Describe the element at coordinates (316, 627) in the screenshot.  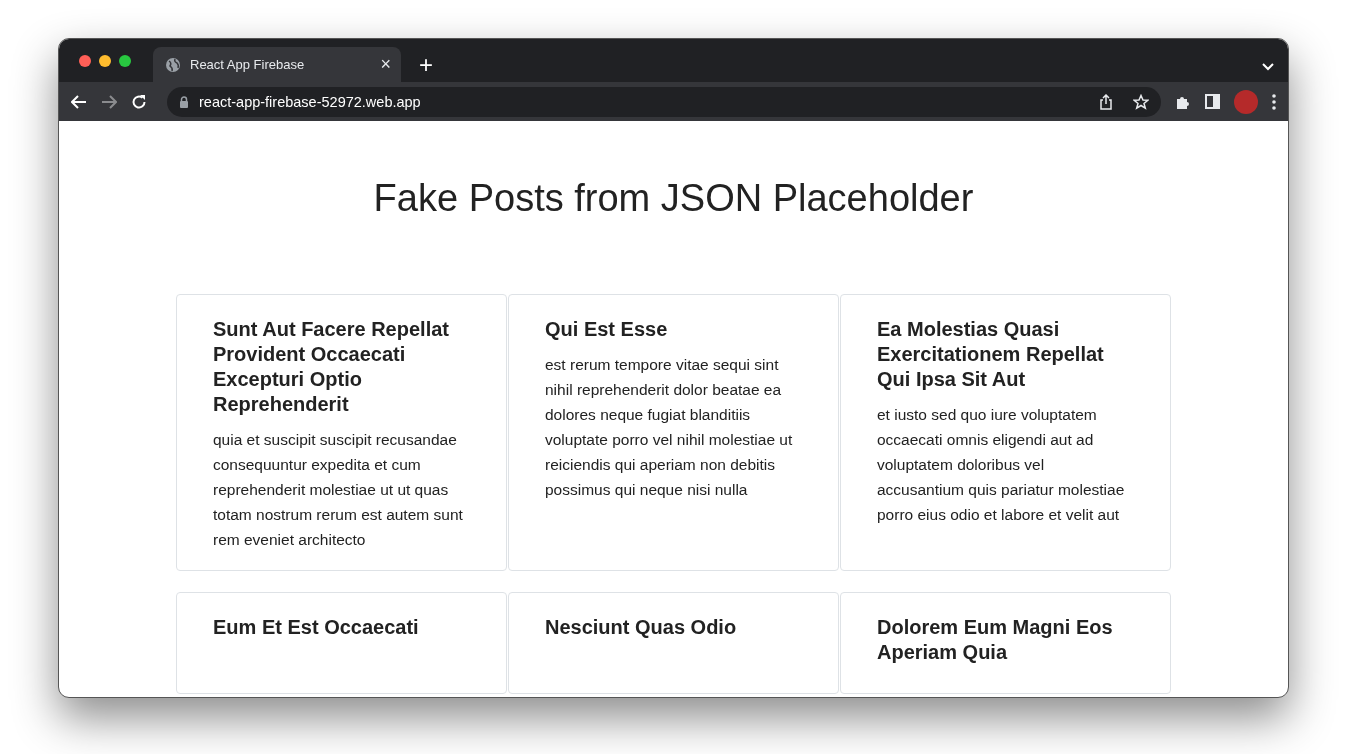
I see `post-title: Eum Et Est Occaecati` at that location.